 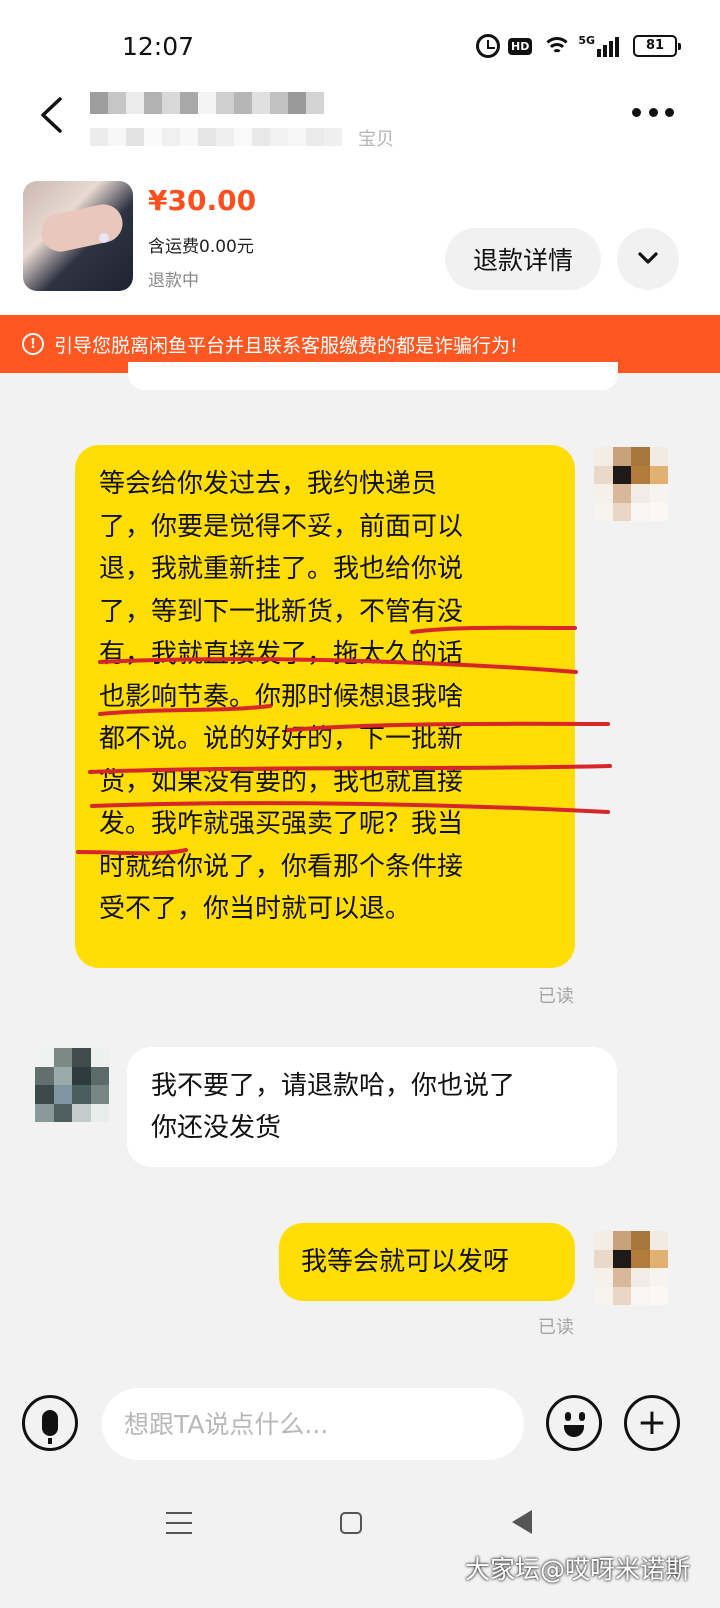 What do you see at coordinates (609, 46) in the screenshot?
I see `signal-icon` at bounding box center [609, 46].